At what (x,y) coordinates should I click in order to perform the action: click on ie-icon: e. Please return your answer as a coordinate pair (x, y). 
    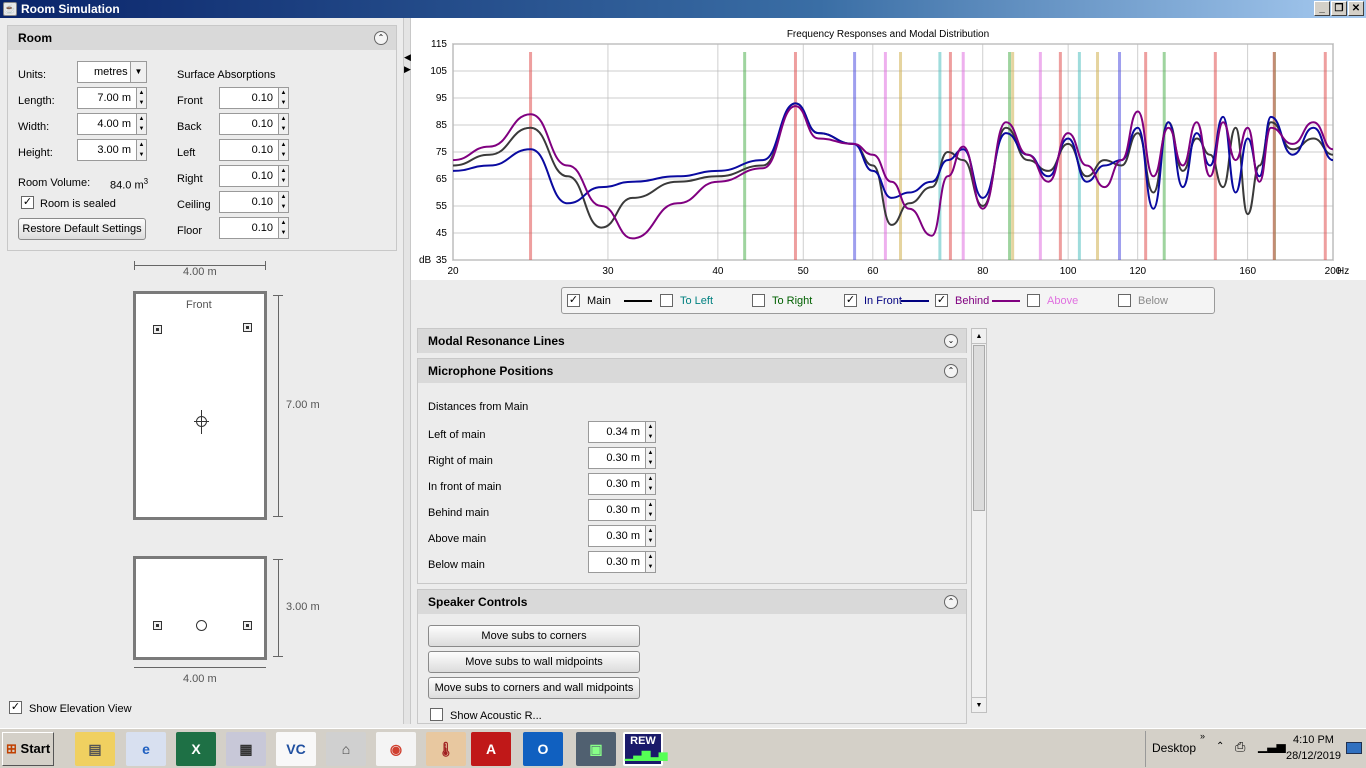
    Looking at the image, I should click on (146, 749).